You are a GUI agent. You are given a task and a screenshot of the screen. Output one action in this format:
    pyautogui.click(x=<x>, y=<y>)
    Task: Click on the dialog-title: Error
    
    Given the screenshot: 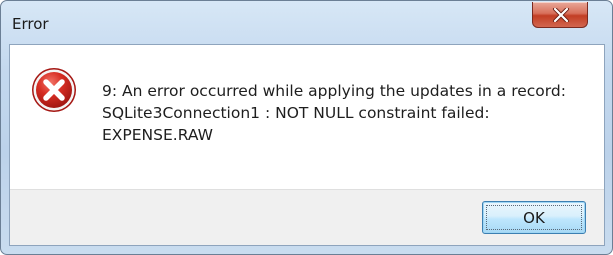 What is the action you would take?
    pyautogui.click(x=30, y=24)
    